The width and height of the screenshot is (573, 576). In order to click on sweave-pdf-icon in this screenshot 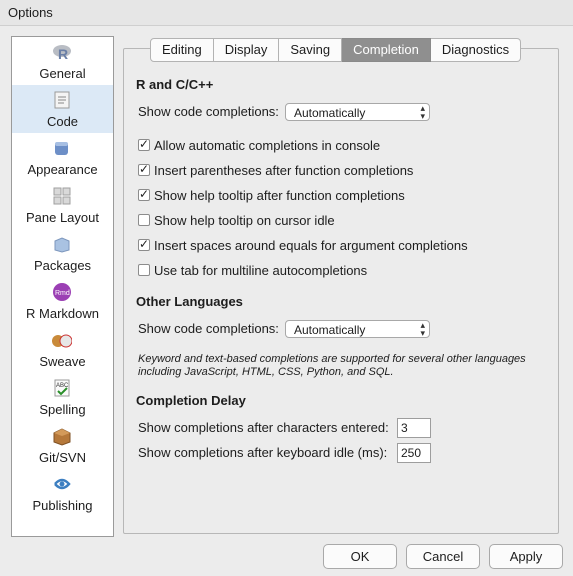, I will do `click(62, 341)`.